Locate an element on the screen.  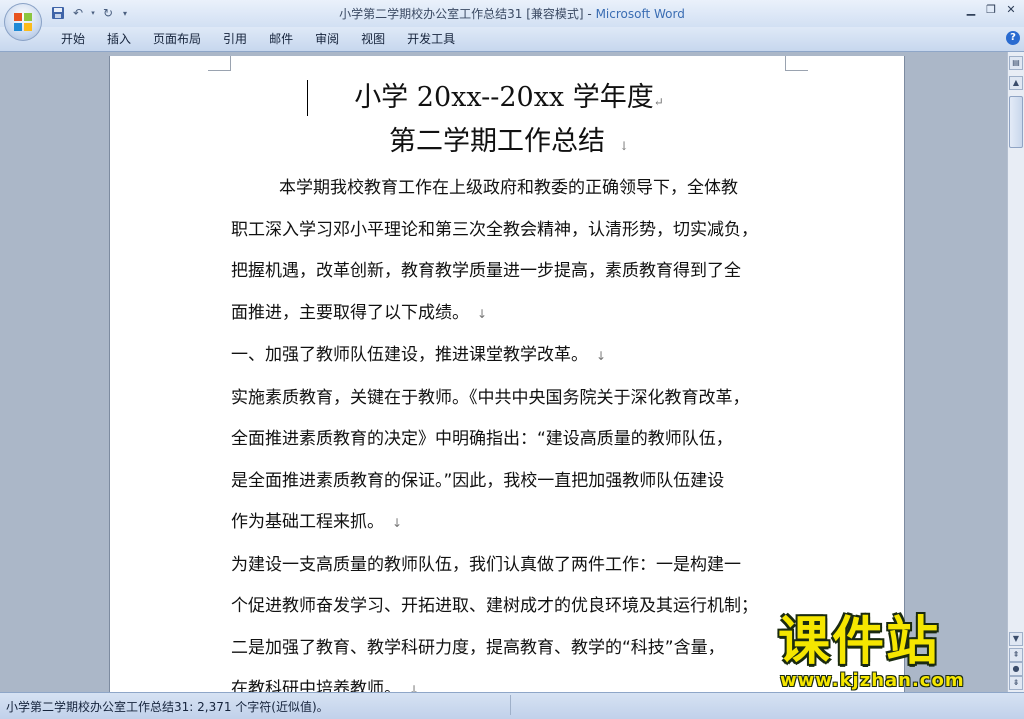
paragraph-line: 二是加强了教育、教学科研力度，提高教育、教学的“科技”含量， is located at coordinates (509, 649).